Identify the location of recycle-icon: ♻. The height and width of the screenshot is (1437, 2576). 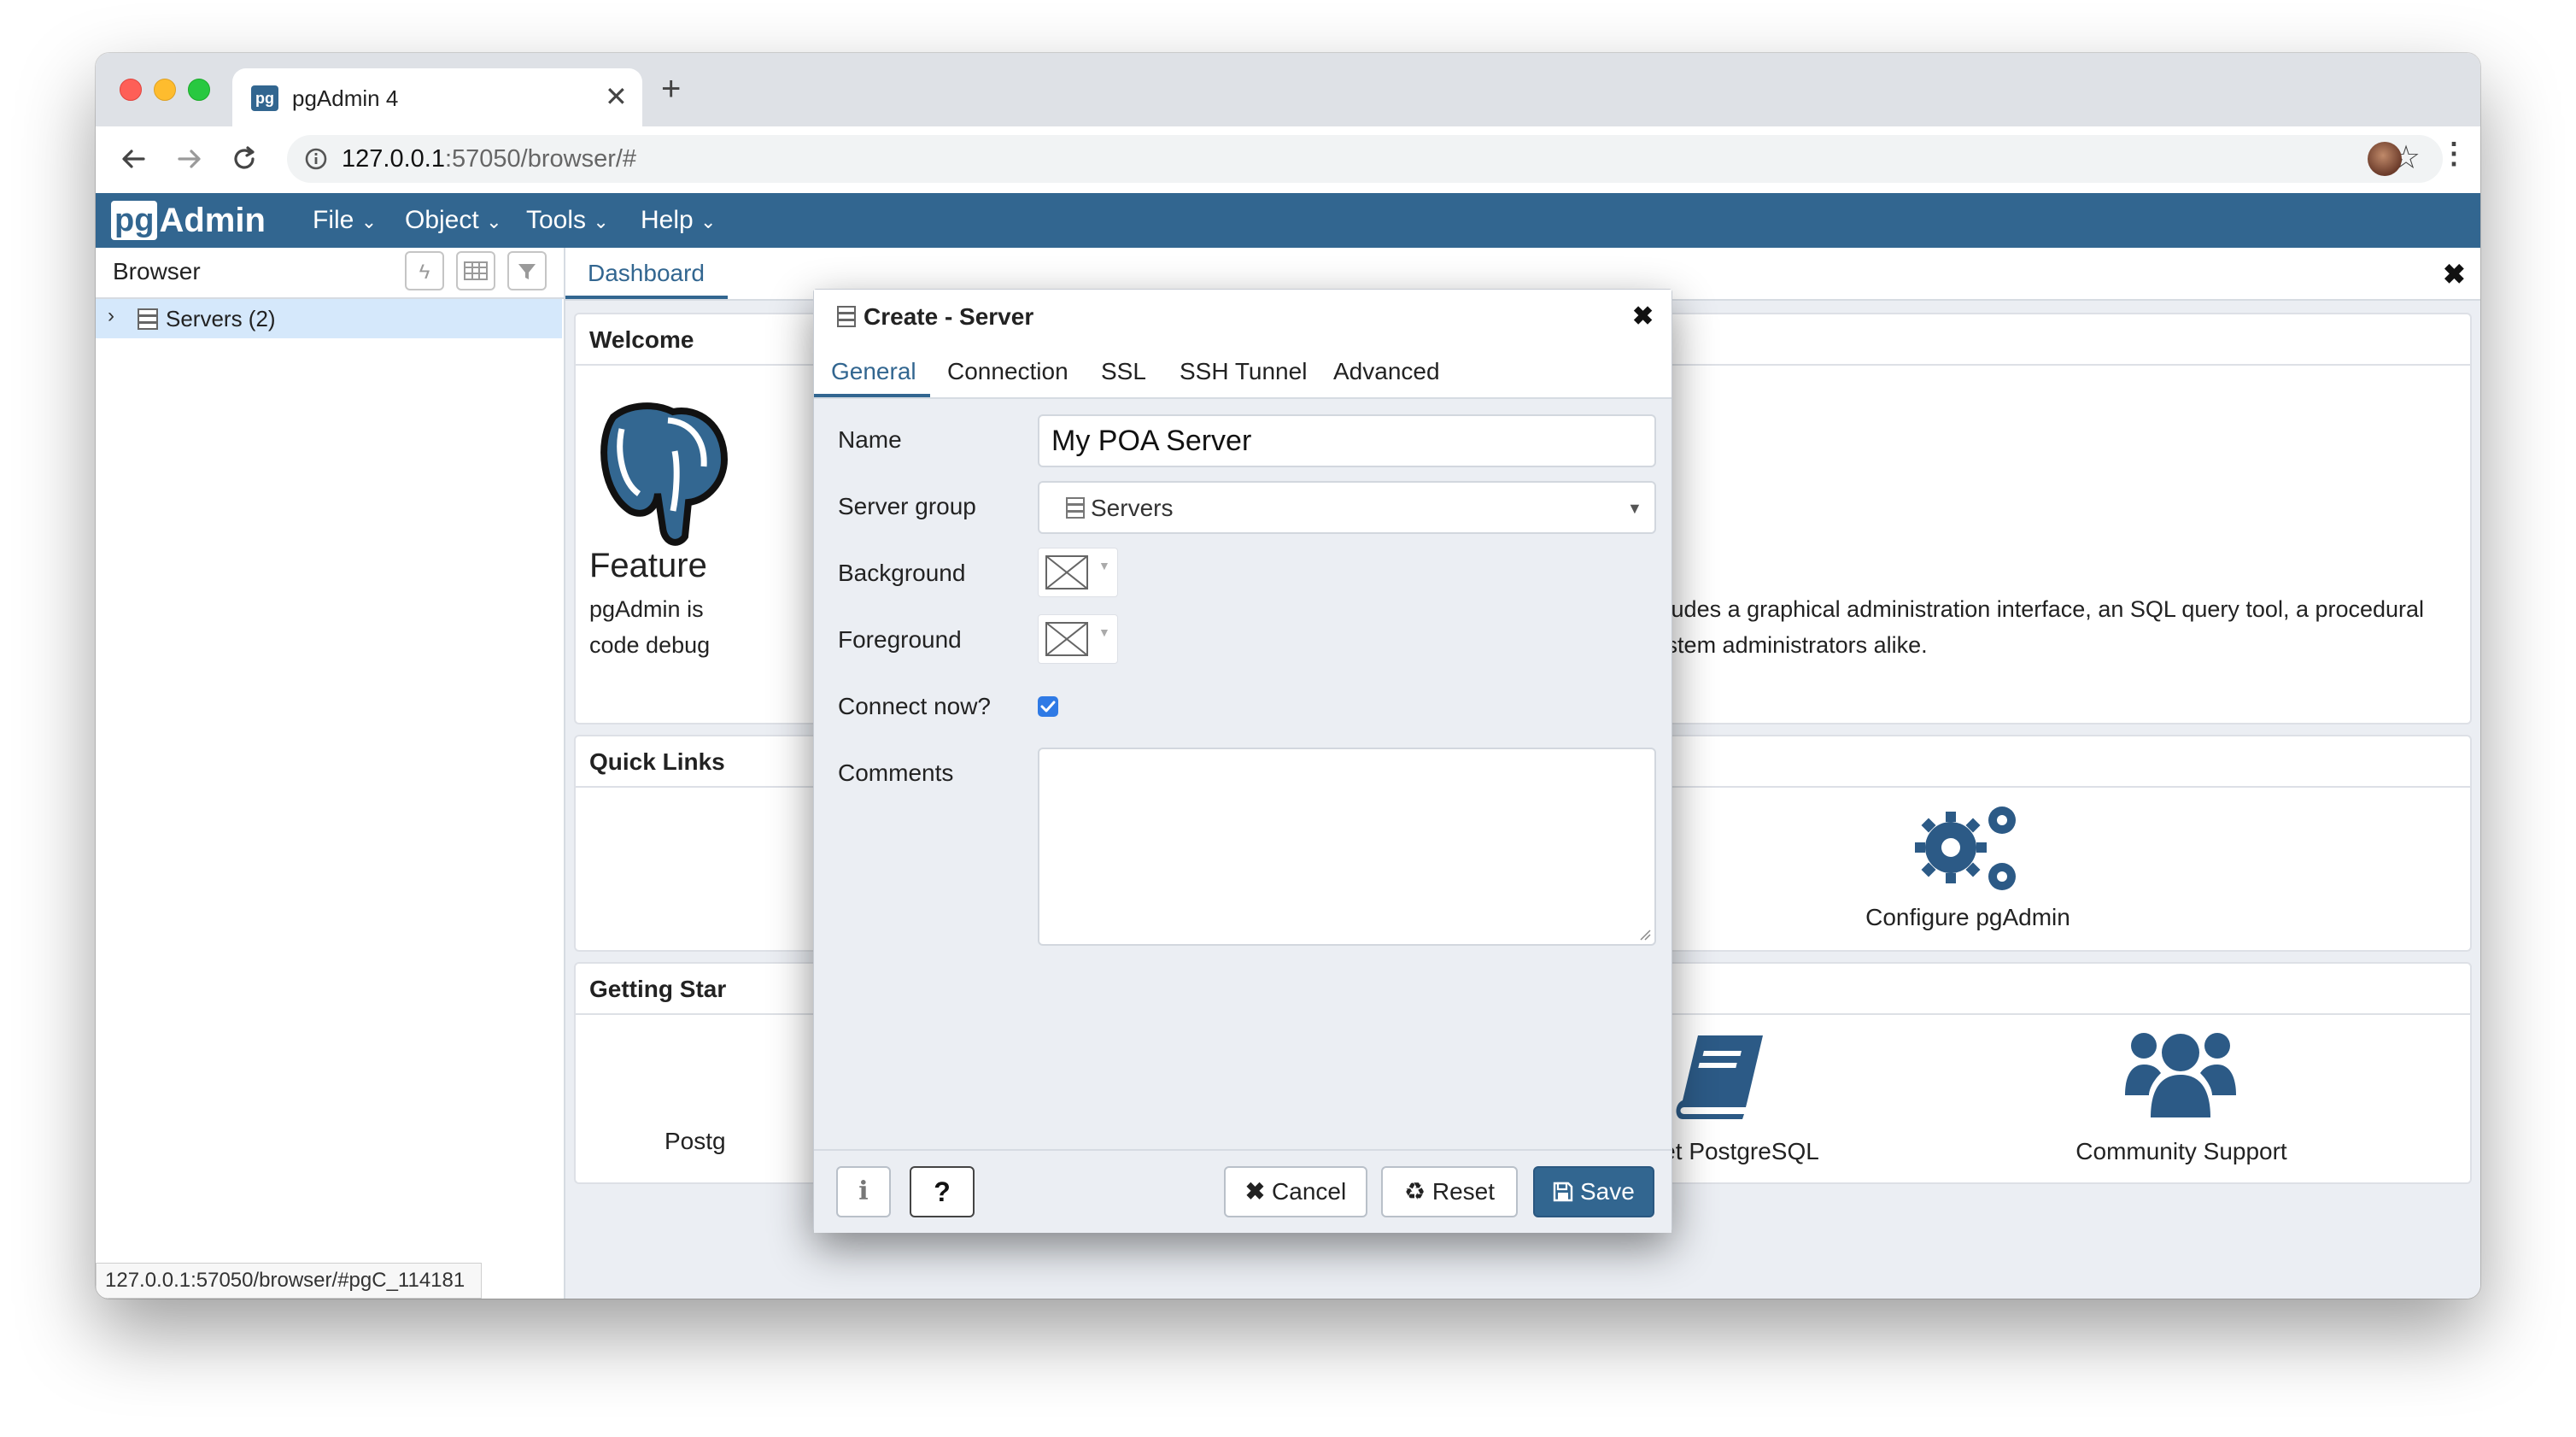
(1414, 1191).